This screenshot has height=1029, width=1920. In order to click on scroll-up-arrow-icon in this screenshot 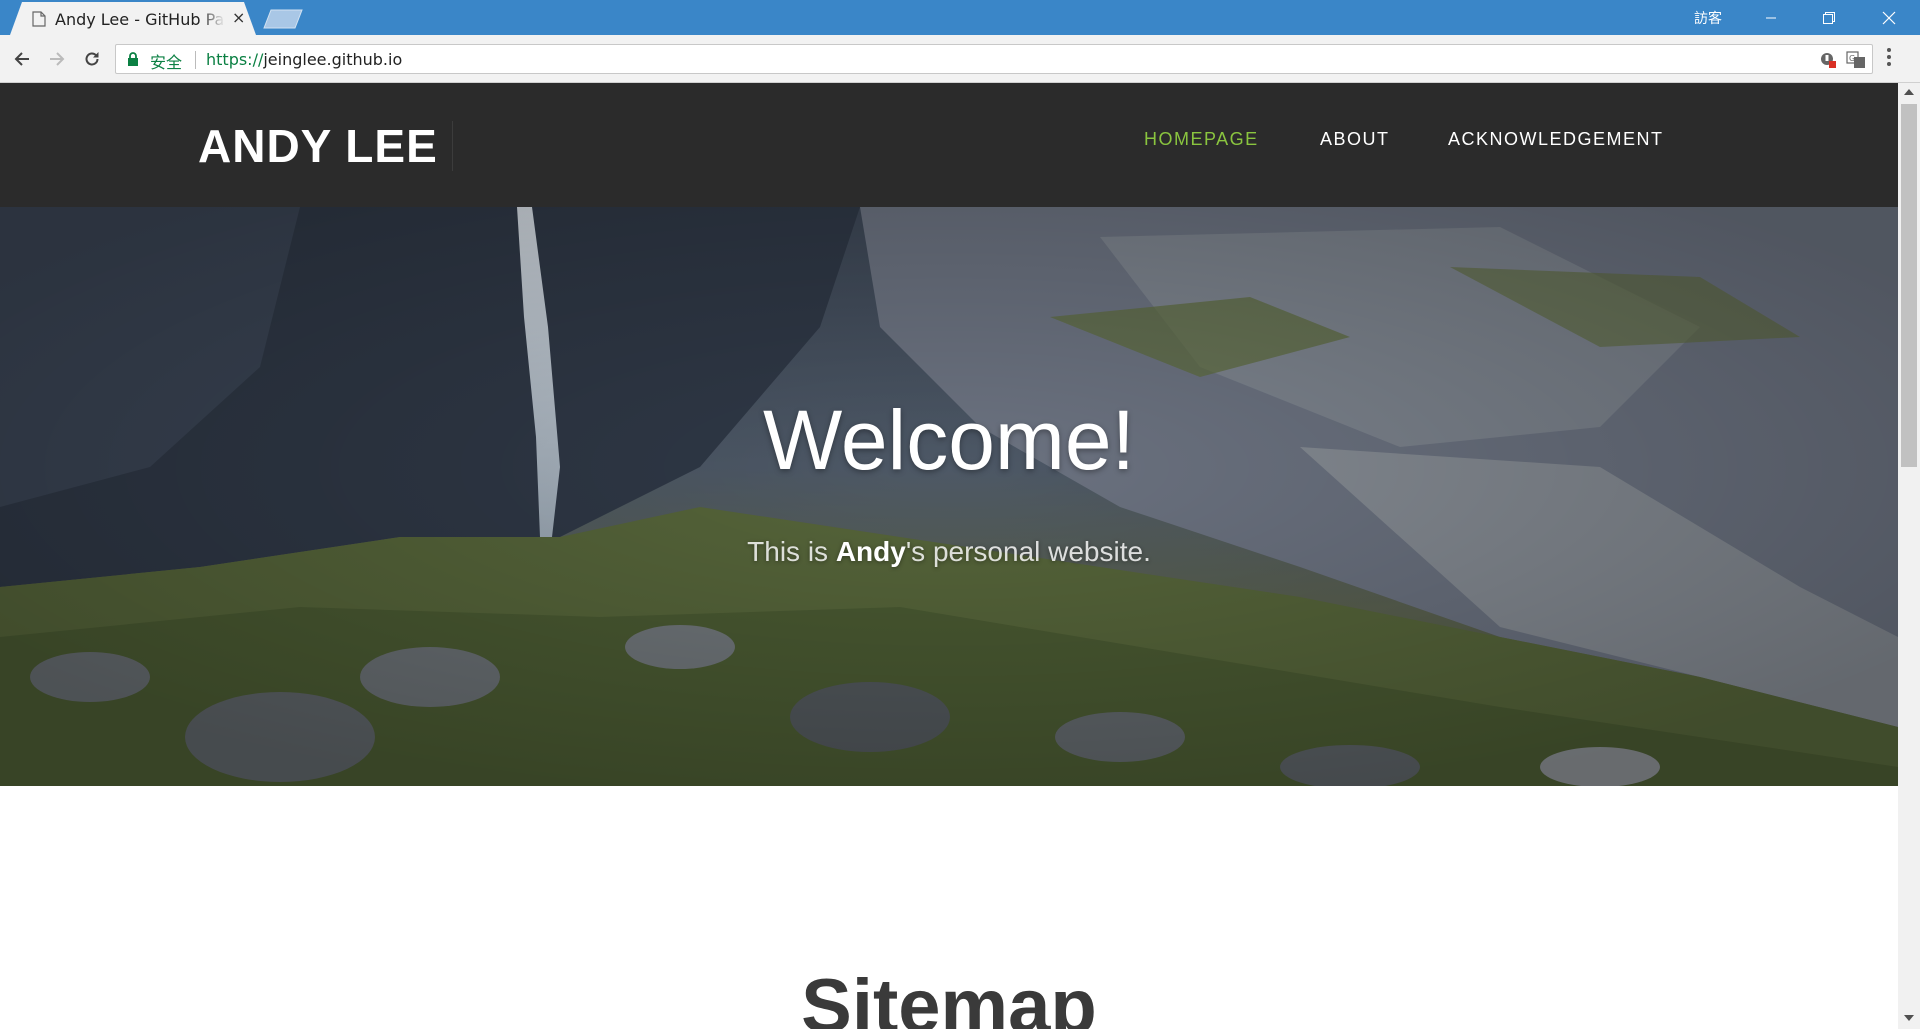, I will do `click(1909, 92)`.